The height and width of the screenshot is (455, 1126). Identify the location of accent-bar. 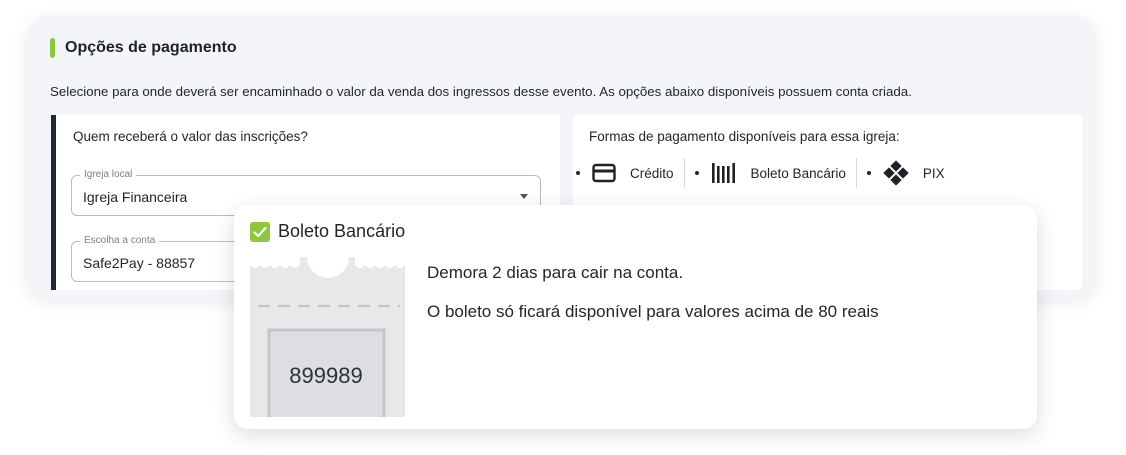
(52, 48).